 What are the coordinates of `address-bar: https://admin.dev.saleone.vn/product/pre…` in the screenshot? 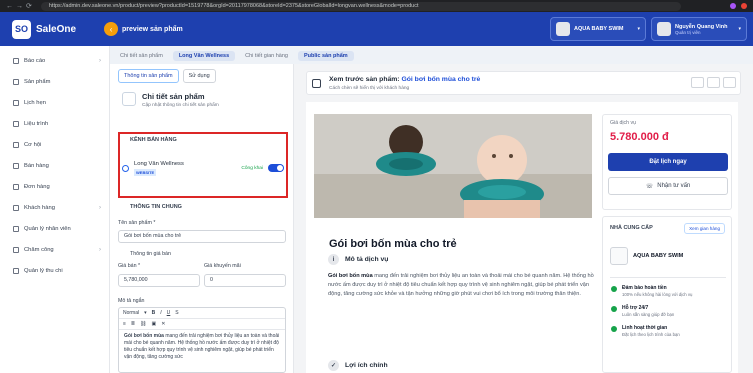 It's located at (360, 6).